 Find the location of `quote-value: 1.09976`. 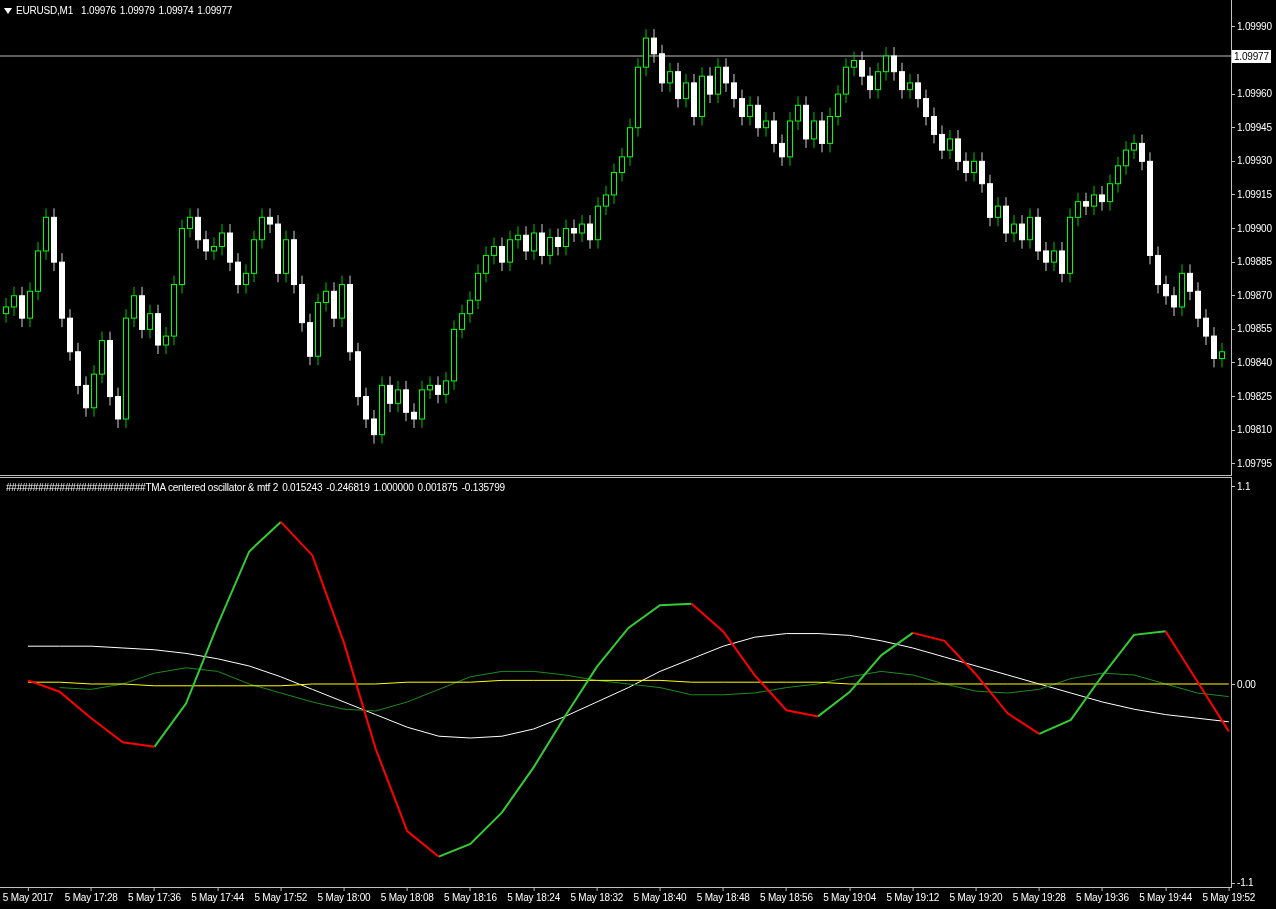

quote-value: 1.09976 is located at coordinates (98, 11).